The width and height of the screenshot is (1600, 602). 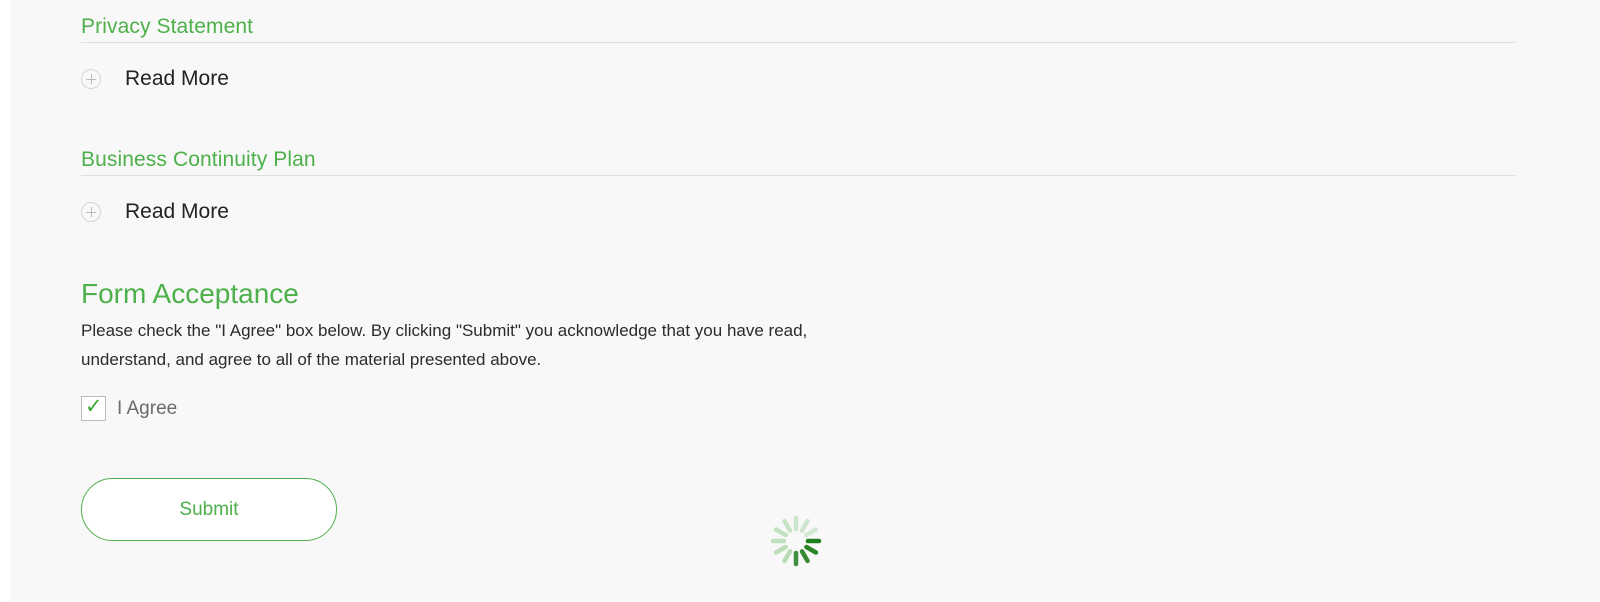 I want to click on privacy-read-more-toggle: Read More, so click(x=155, y=79).